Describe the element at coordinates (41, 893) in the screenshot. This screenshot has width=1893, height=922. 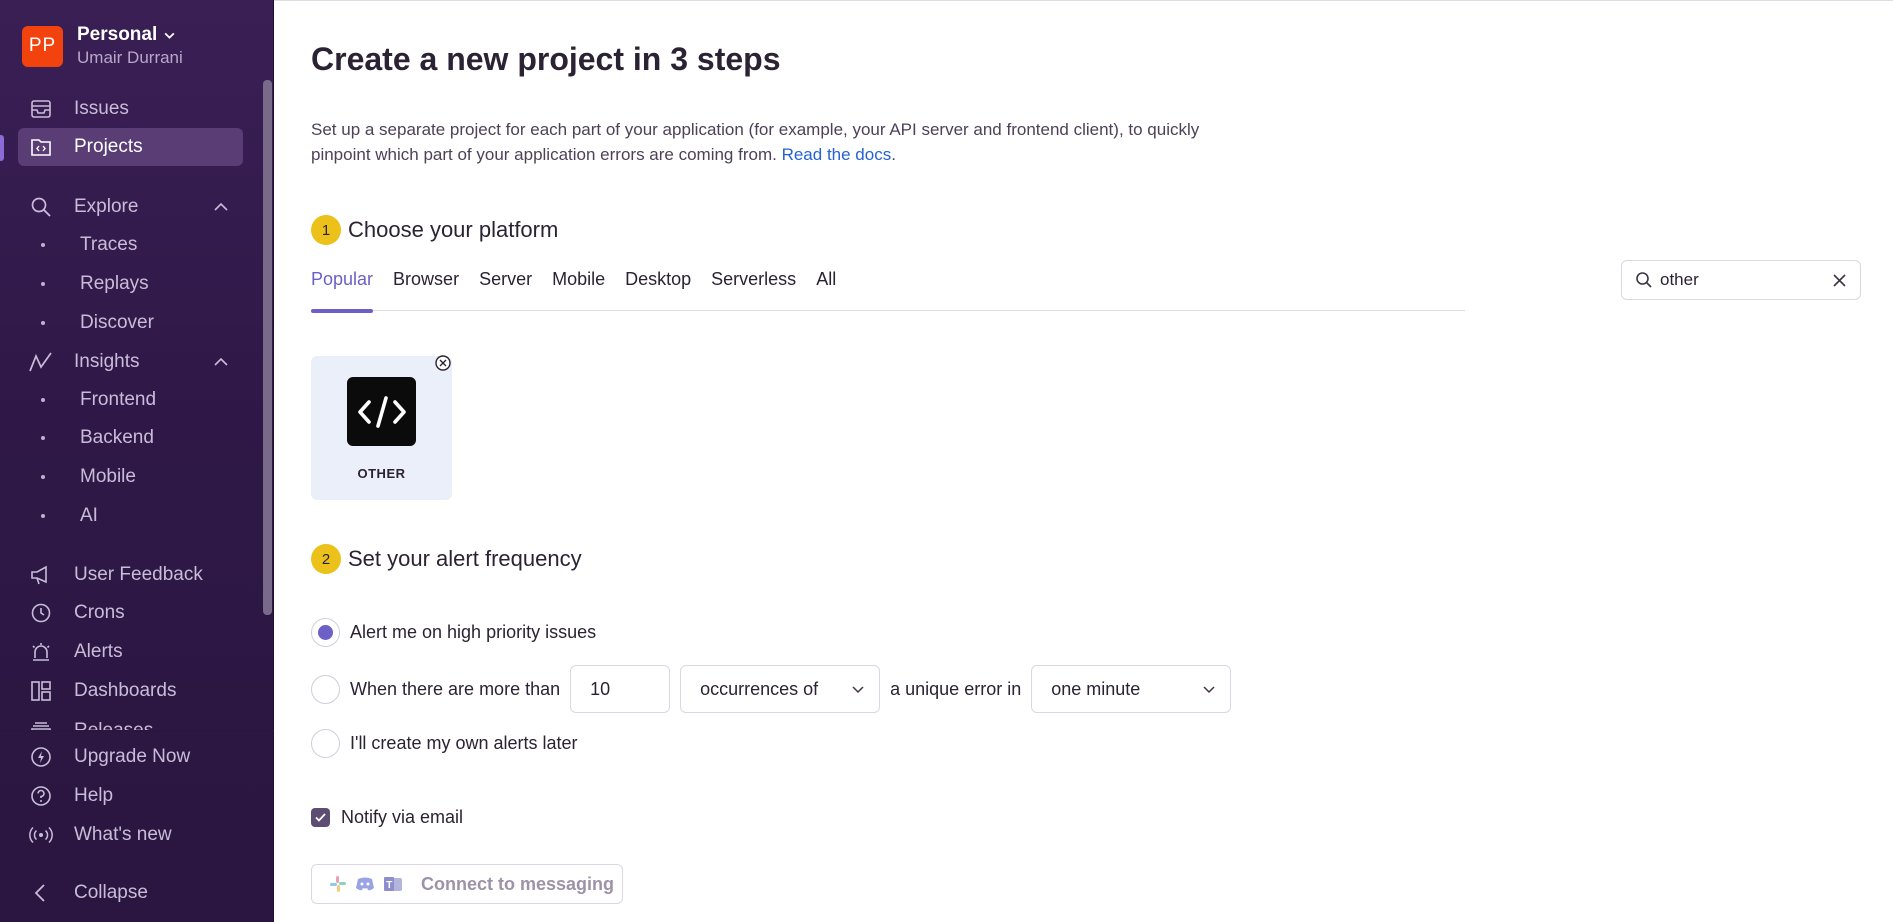
I see `chevron-left-icon` at that location.